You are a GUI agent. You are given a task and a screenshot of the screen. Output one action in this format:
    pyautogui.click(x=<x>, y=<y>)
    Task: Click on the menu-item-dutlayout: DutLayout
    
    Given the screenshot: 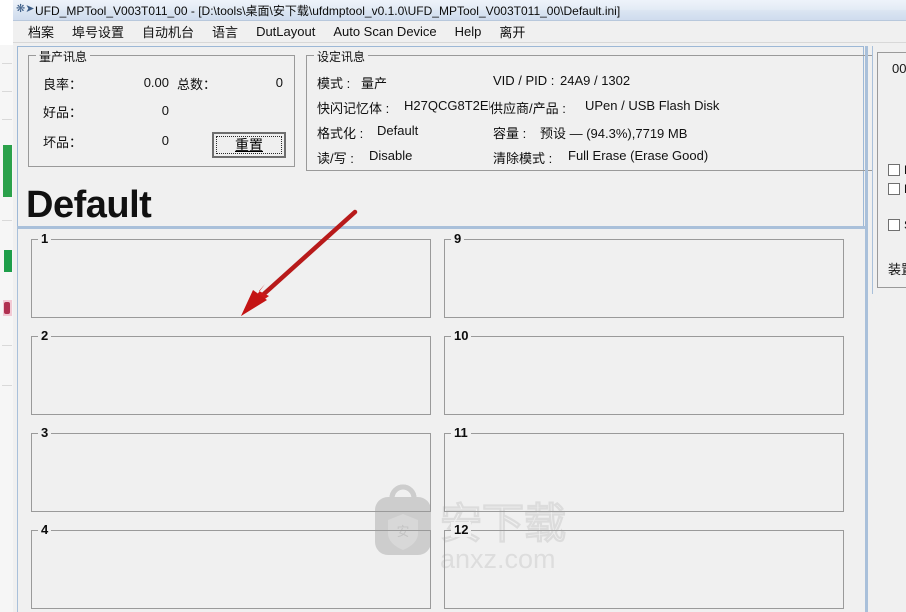 What is the action you would take?
    pyautogui.click(x=285, y=31)
    